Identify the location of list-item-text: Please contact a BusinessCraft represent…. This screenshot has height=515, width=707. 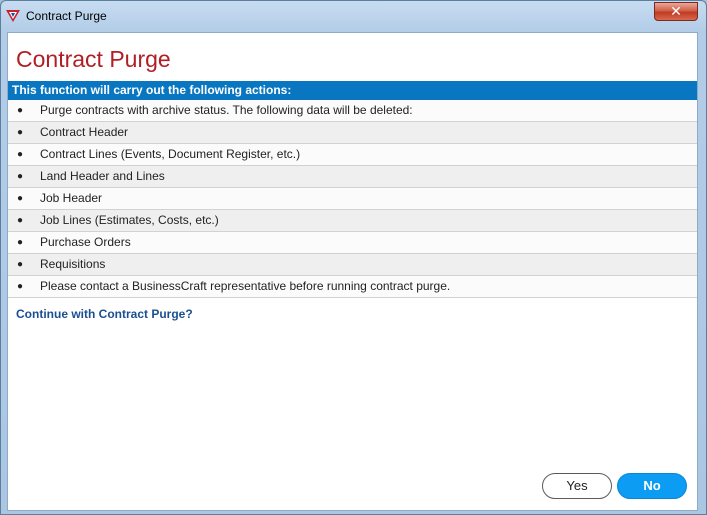
(245, 286).